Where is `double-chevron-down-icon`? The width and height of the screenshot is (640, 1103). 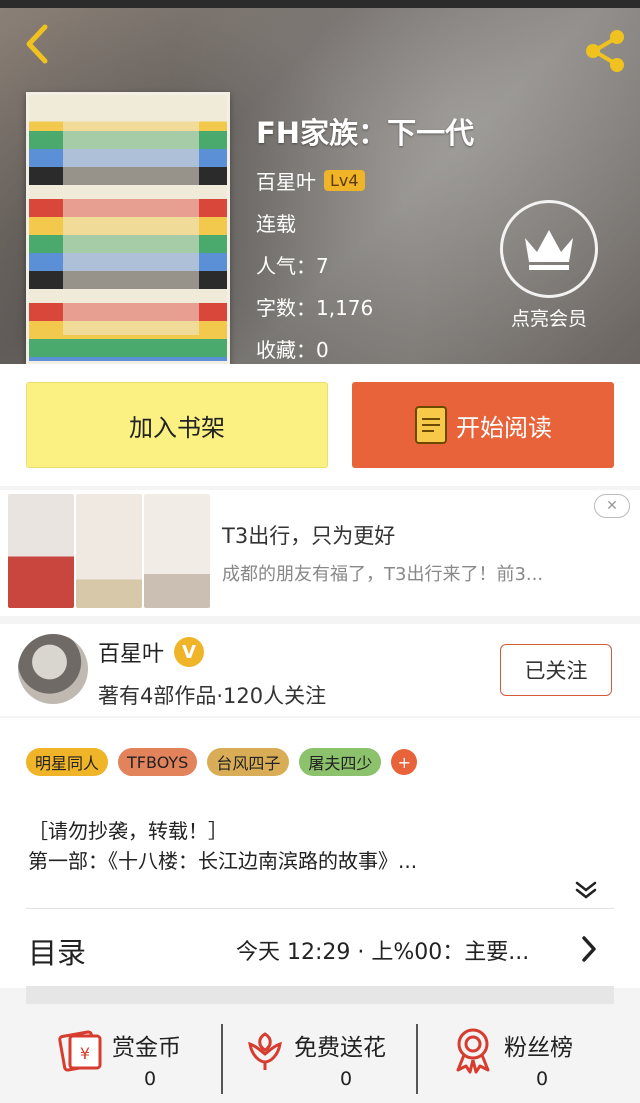 double-chevron-down-icon is located at coordinates (586, 890).